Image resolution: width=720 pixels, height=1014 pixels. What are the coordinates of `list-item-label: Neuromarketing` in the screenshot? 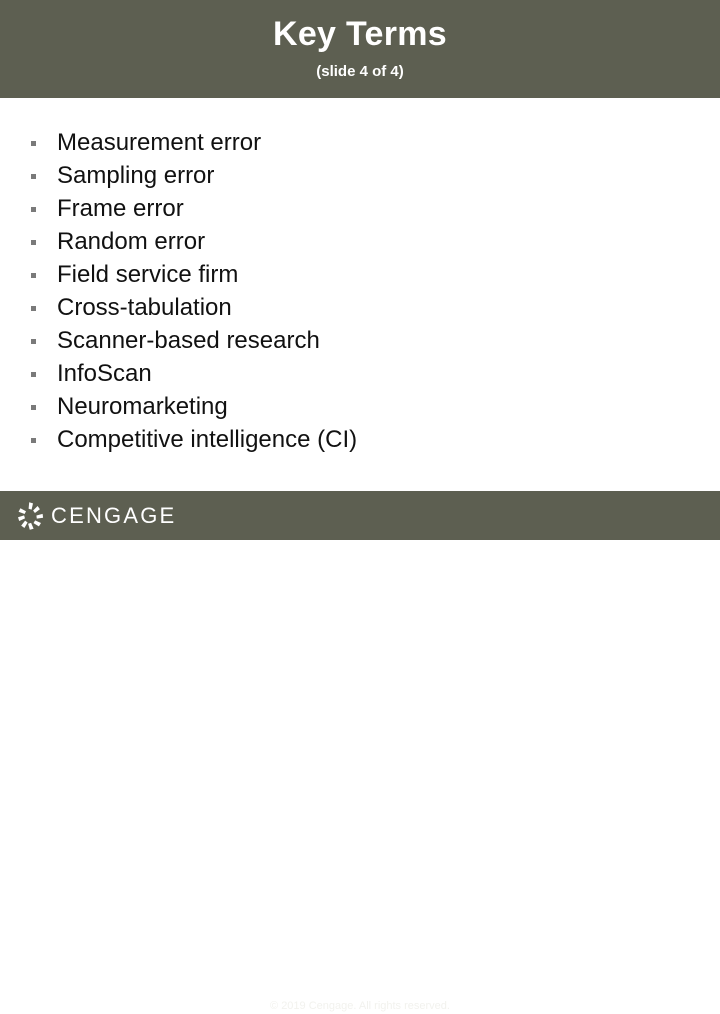 It's located at (142, 406).